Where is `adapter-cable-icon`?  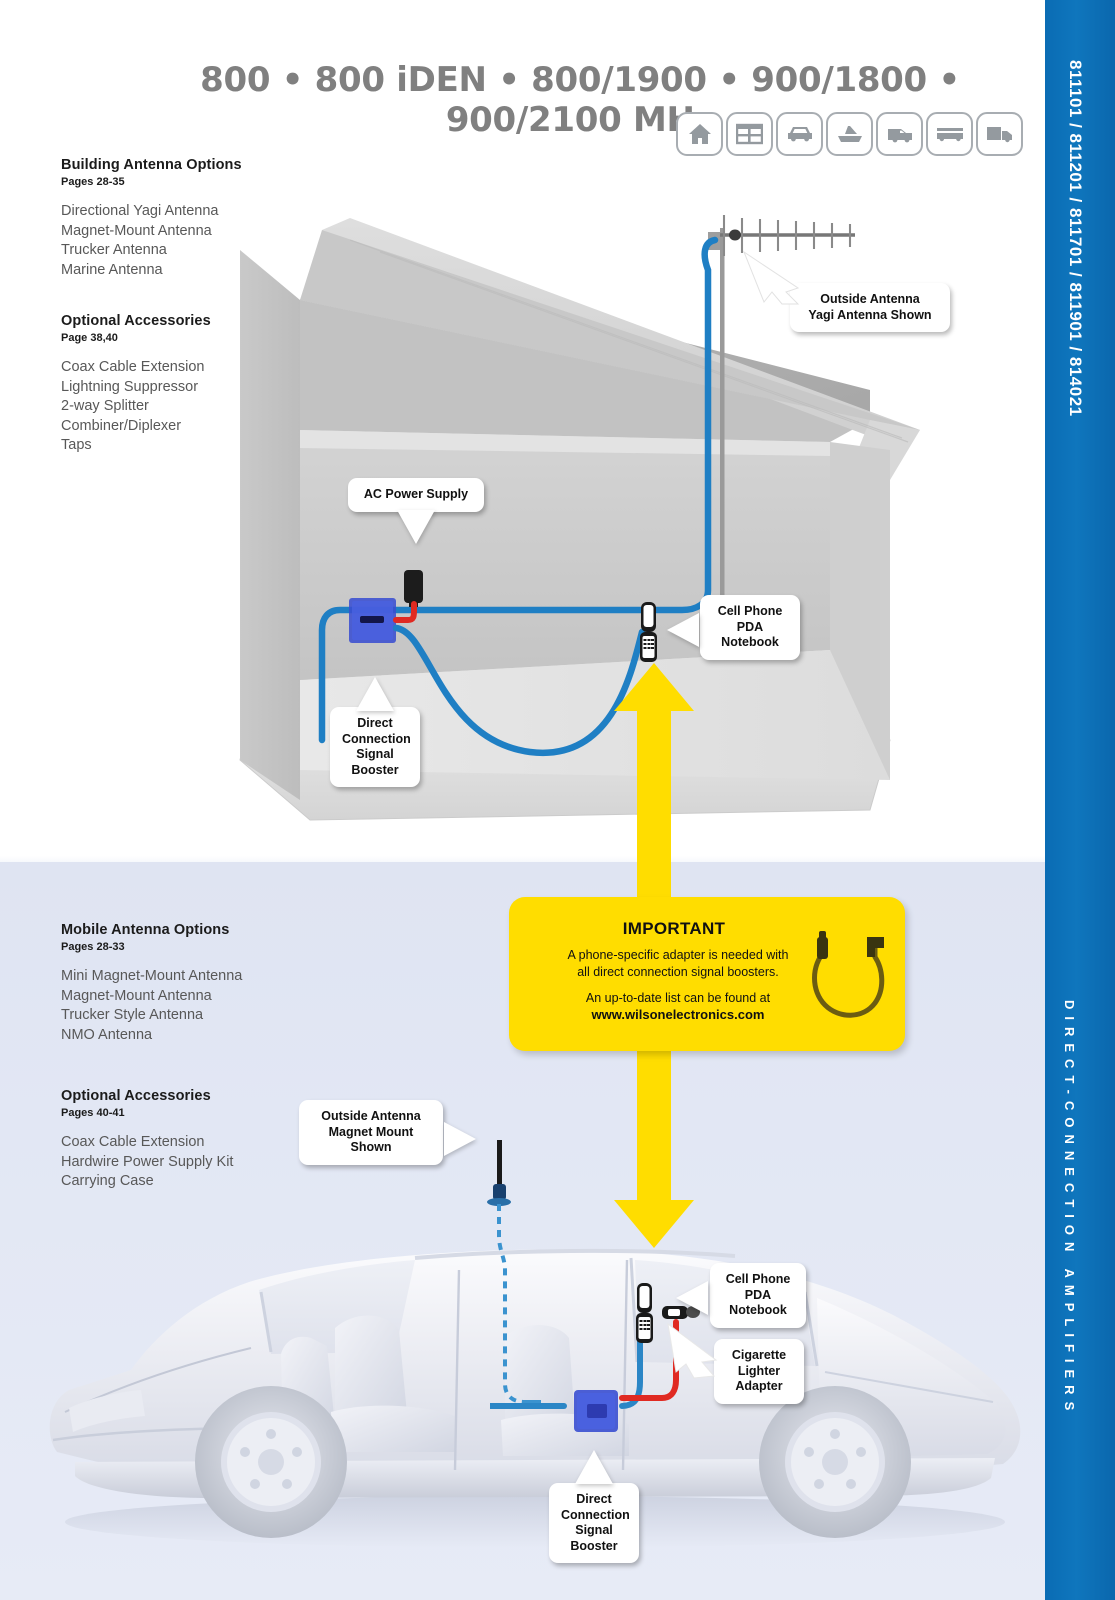 adapter-cable-icon is located at coordinates (848, 974).